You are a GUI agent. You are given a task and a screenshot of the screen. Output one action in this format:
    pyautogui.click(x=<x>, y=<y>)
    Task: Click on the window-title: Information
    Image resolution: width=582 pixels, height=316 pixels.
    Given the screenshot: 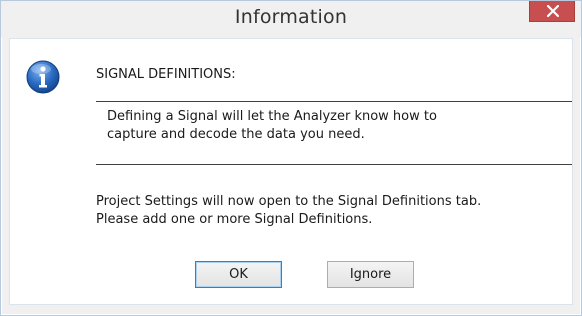 What is the action you would take?
    pyautogui.click(x=291, y=17)
    